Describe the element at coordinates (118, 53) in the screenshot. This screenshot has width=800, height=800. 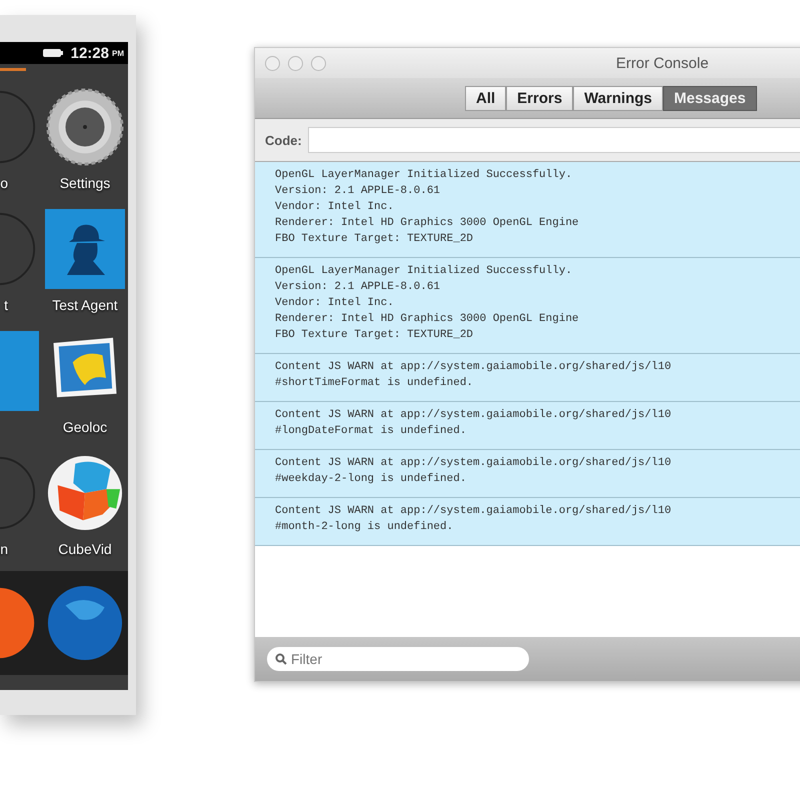
I see `status-suffix: PM` at that location.